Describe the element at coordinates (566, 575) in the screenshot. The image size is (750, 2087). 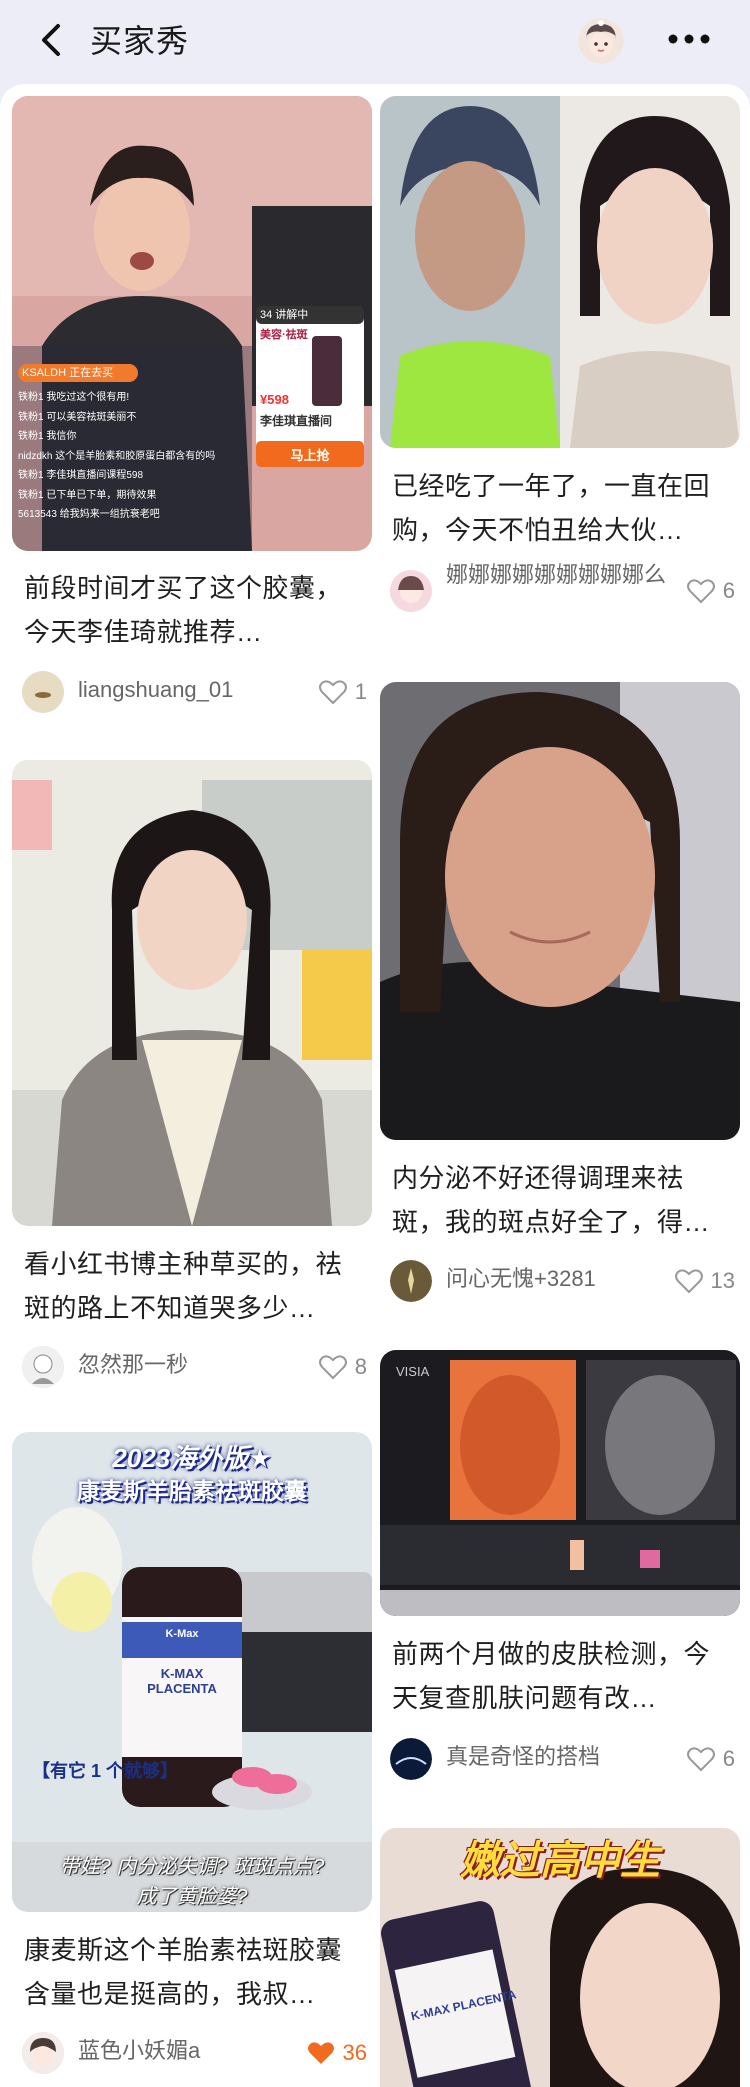
I see `author-name: 娜娜娜娜娜娜娜娜娜么` at that location.